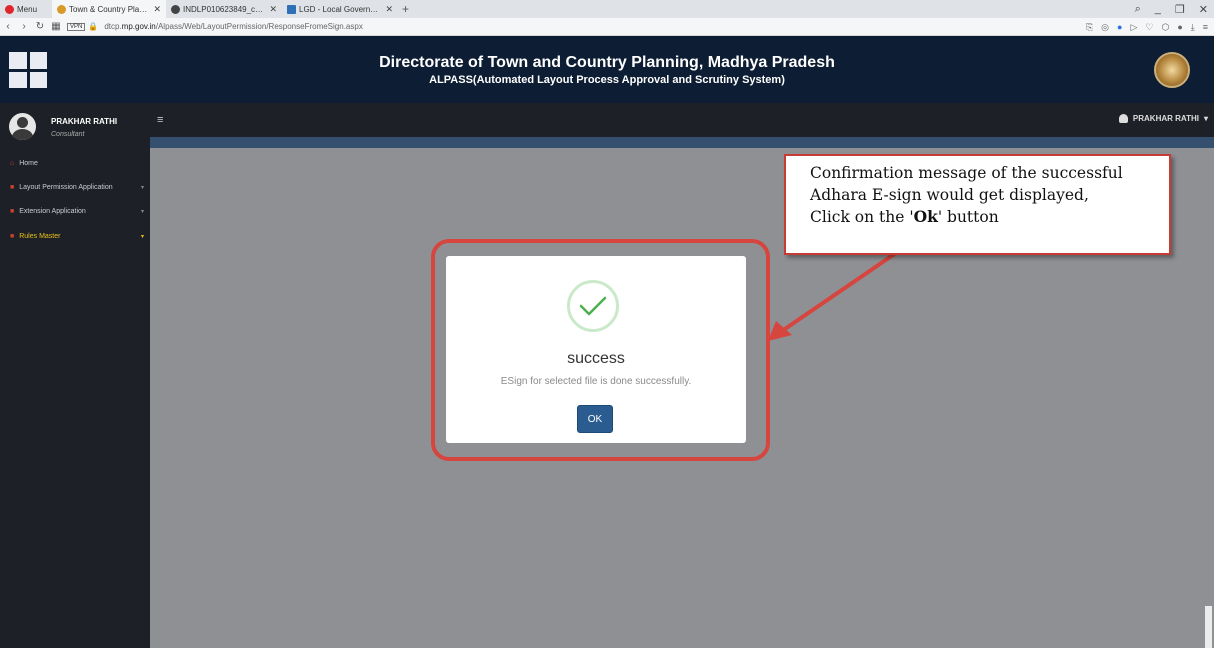 This screenshot has height=648, width=1214. I want to click on tab-town-country-planning: Town & Country Planning ✕, so click(109, 9).